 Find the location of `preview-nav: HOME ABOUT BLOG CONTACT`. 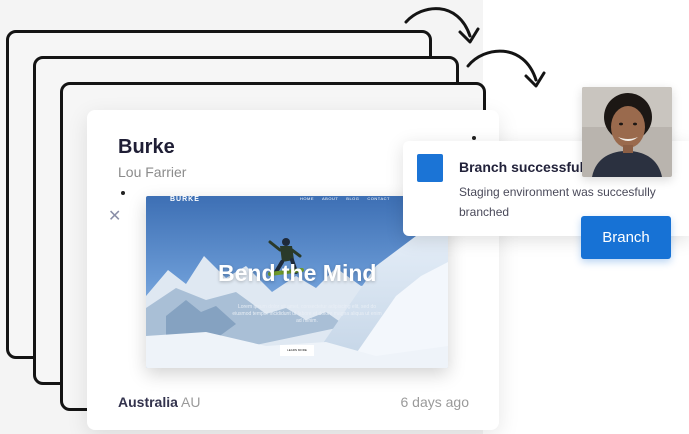

preview-nav: HOME ABOUT BLOG CONTACT is located at coordinates (345, 198).